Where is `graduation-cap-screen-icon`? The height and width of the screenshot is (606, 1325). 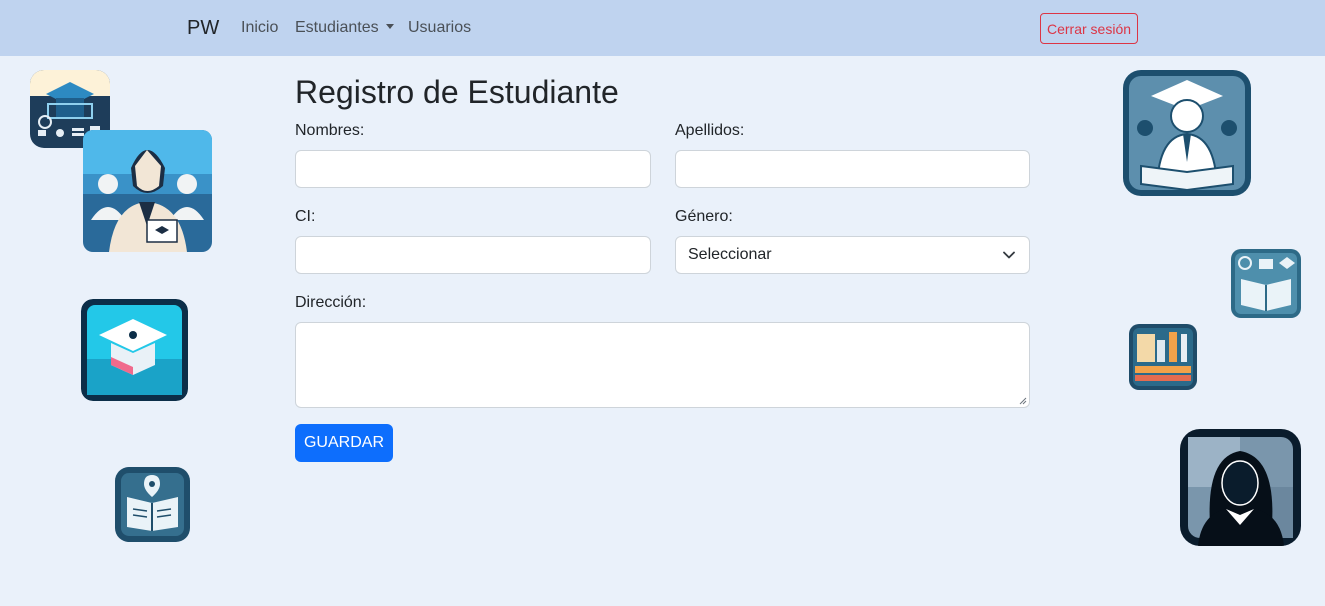 graduation-cap-screen-icon is located at coordinates (134, 350).